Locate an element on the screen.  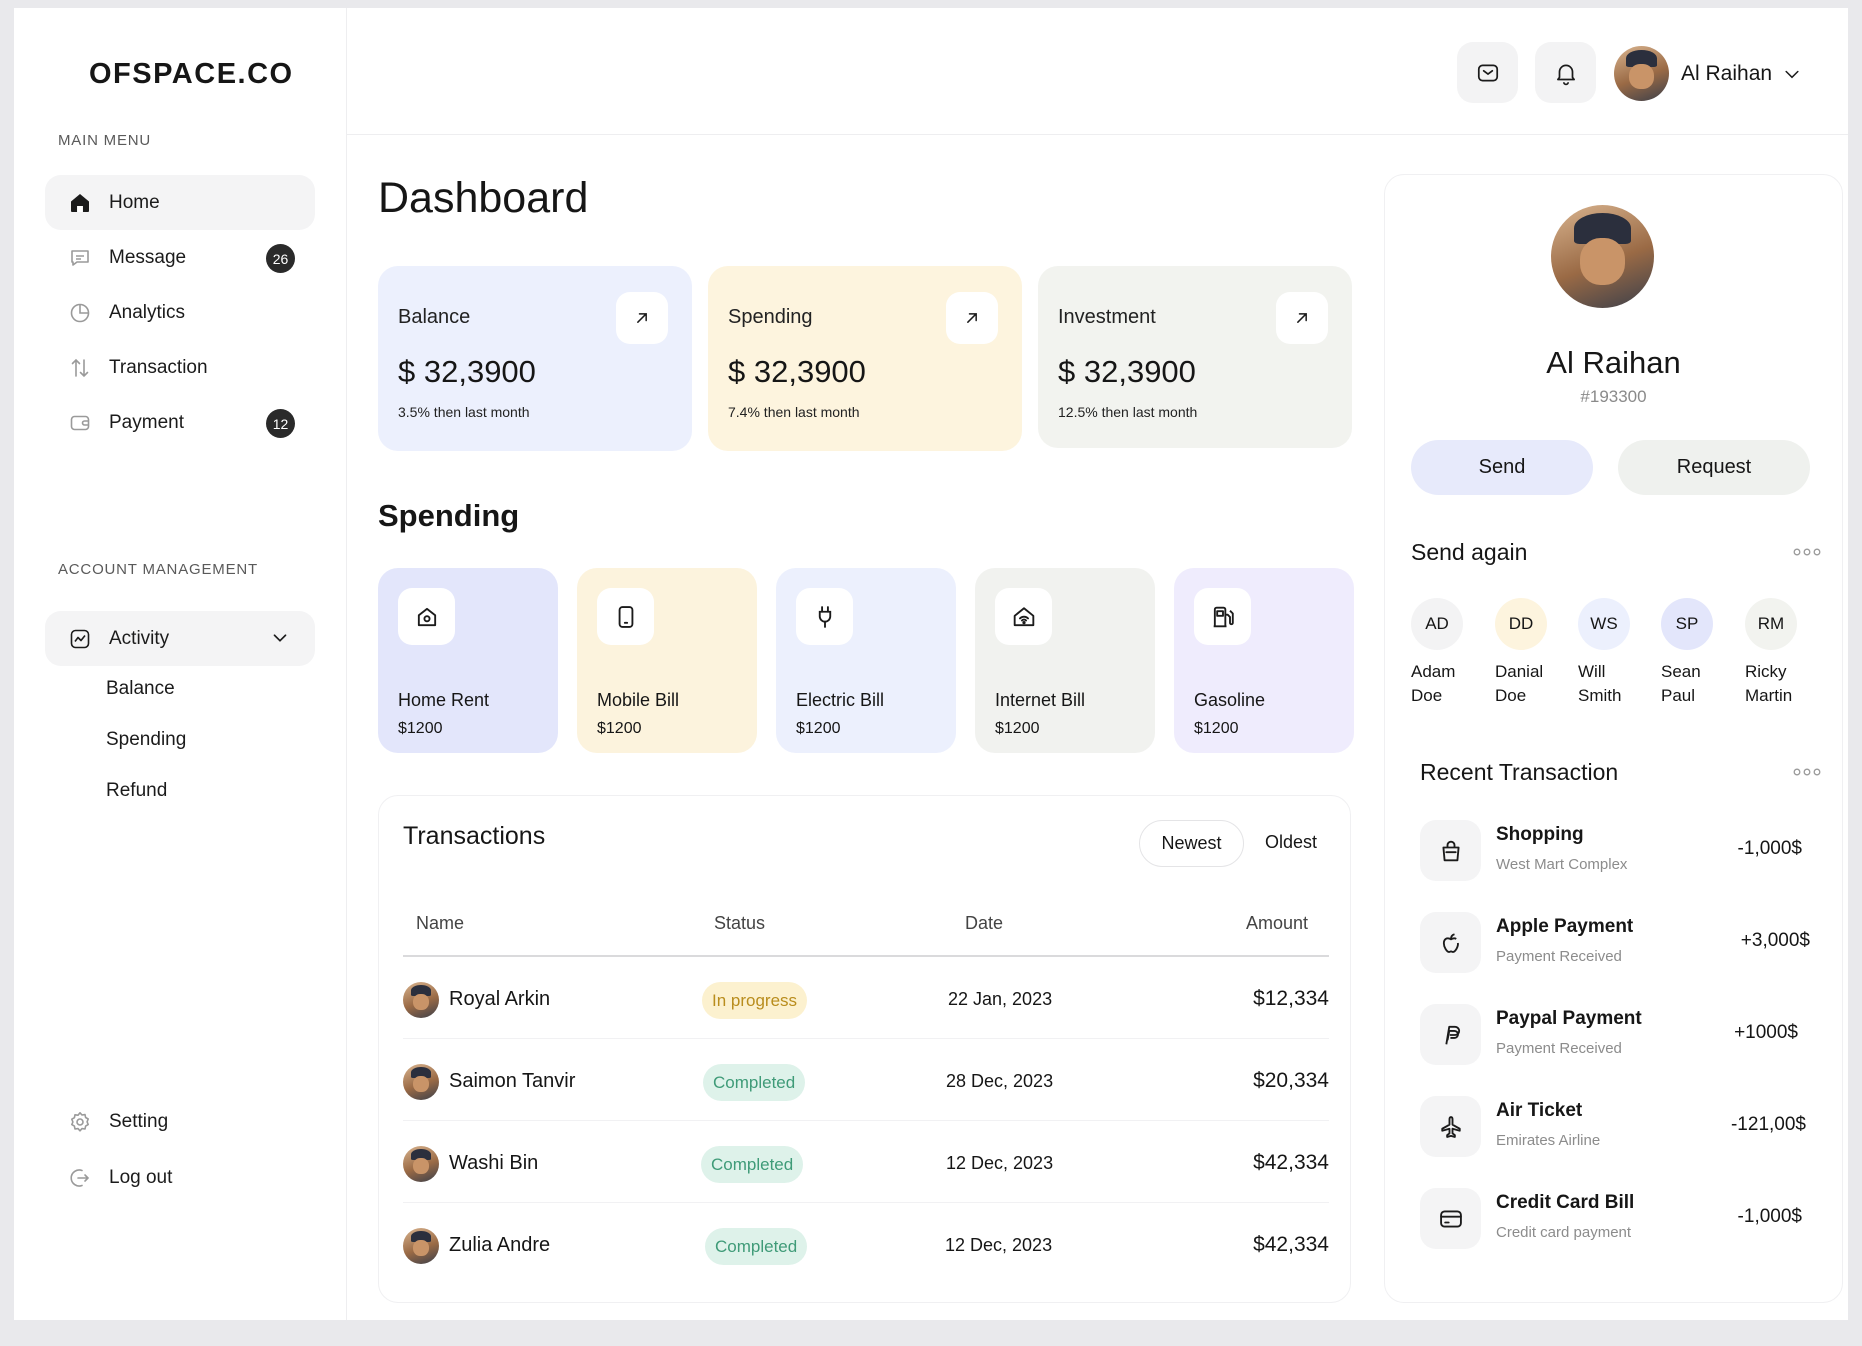
spending-card: Spending $ 32,3900 7.4% then last month is located at coordinates (865, 358).